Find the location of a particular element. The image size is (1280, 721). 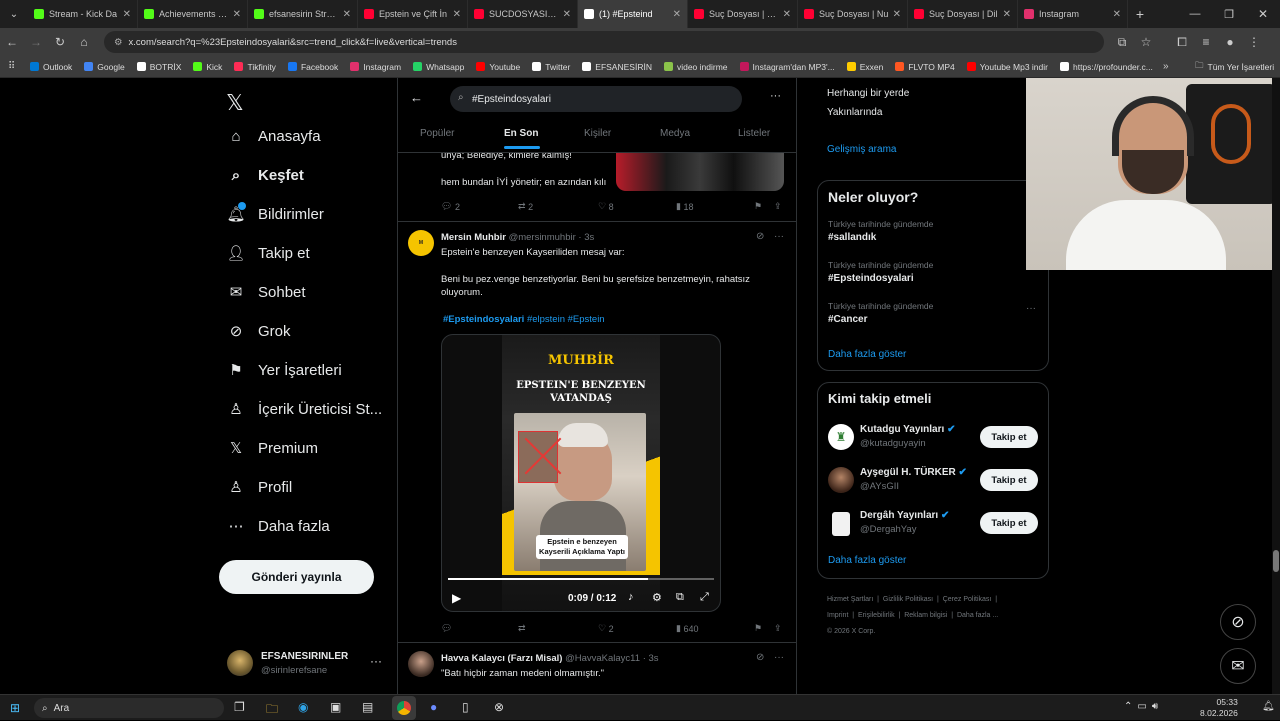

browser-tab: Epstein ve Çift İn ✕ is located at coordinates (413, 14).